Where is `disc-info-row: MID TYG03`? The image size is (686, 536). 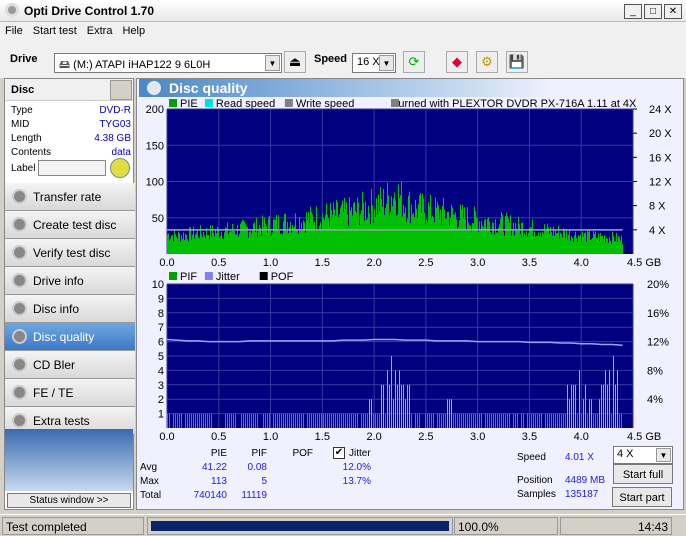
disc-info-row: MID TYG03 is located at coordinates (71, 124).